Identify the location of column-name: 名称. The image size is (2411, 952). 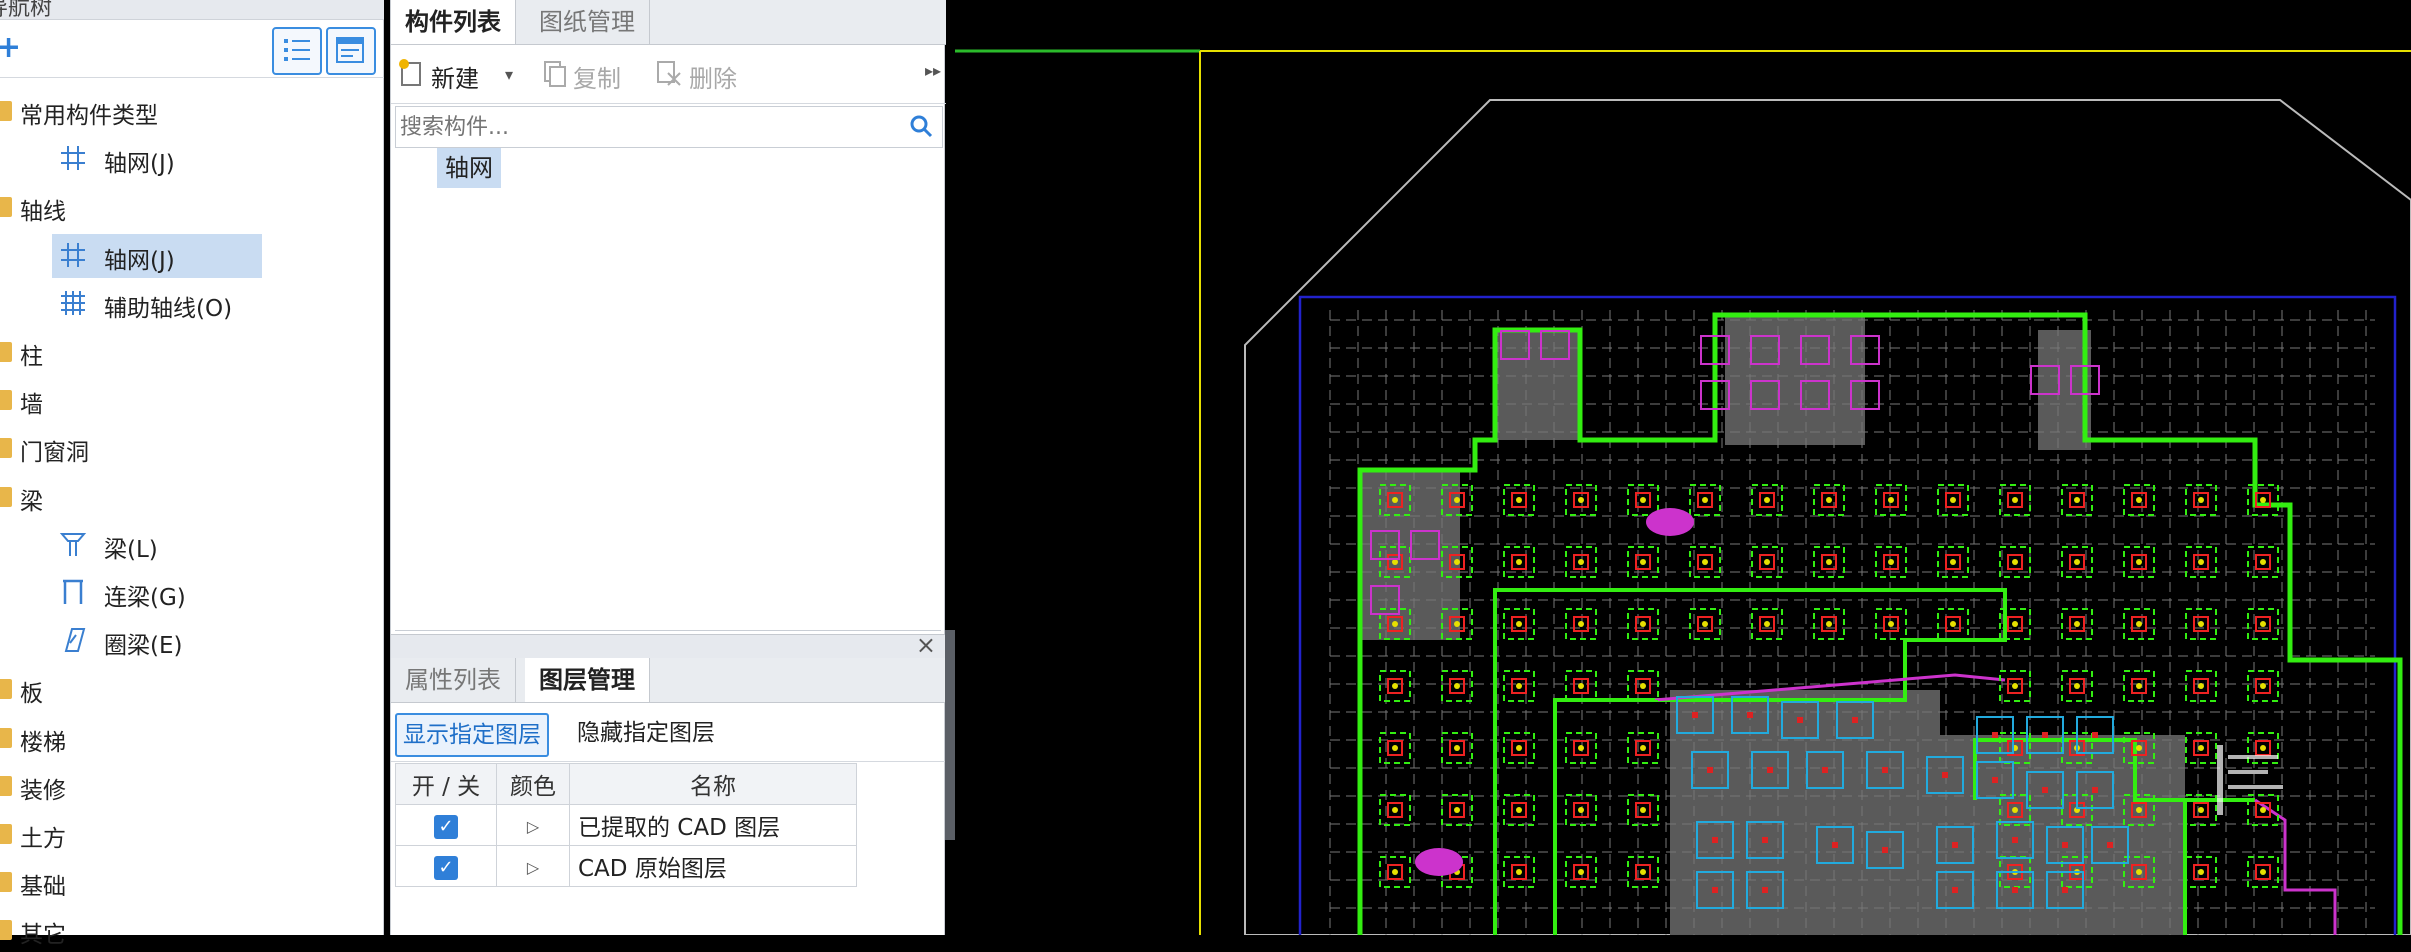
(713, 784).